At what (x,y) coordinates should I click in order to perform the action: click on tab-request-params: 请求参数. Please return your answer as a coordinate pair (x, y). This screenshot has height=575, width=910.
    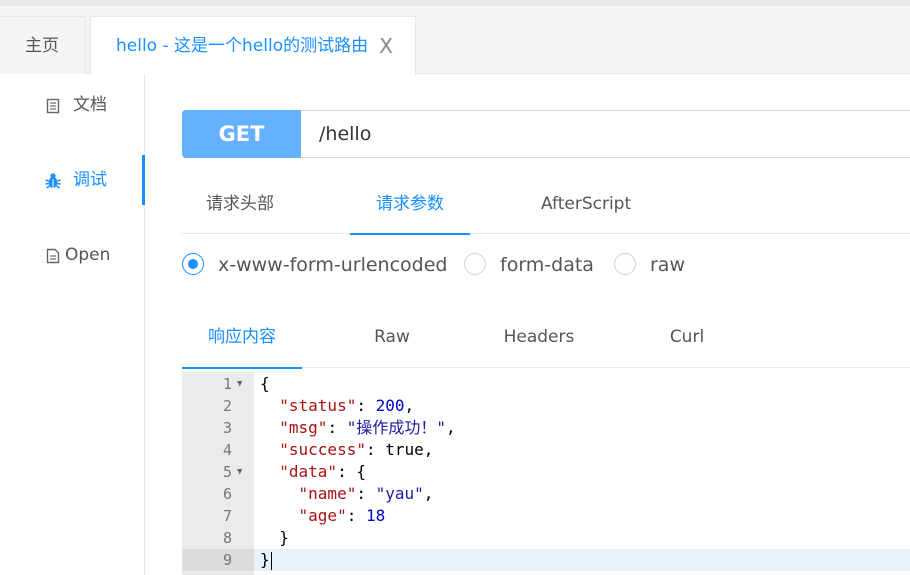
    Looking at the image, I should click on (410, 205).